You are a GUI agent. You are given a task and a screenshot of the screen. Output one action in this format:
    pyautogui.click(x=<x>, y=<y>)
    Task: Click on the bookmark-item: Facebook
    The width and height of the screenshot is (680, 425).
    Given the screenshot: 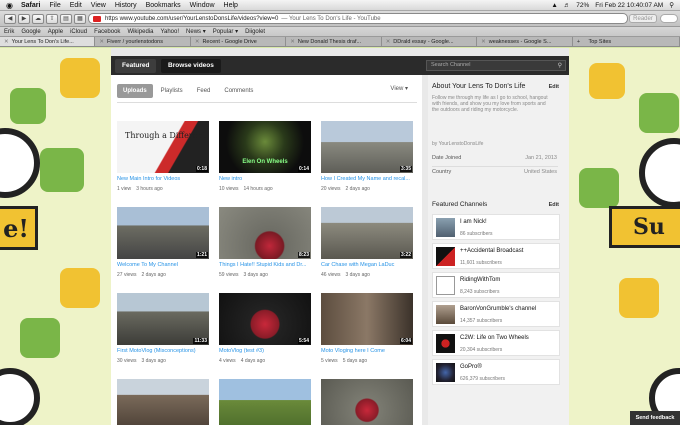 What is the action you would take?
    pyautogui.click(x=107, y=32)
    